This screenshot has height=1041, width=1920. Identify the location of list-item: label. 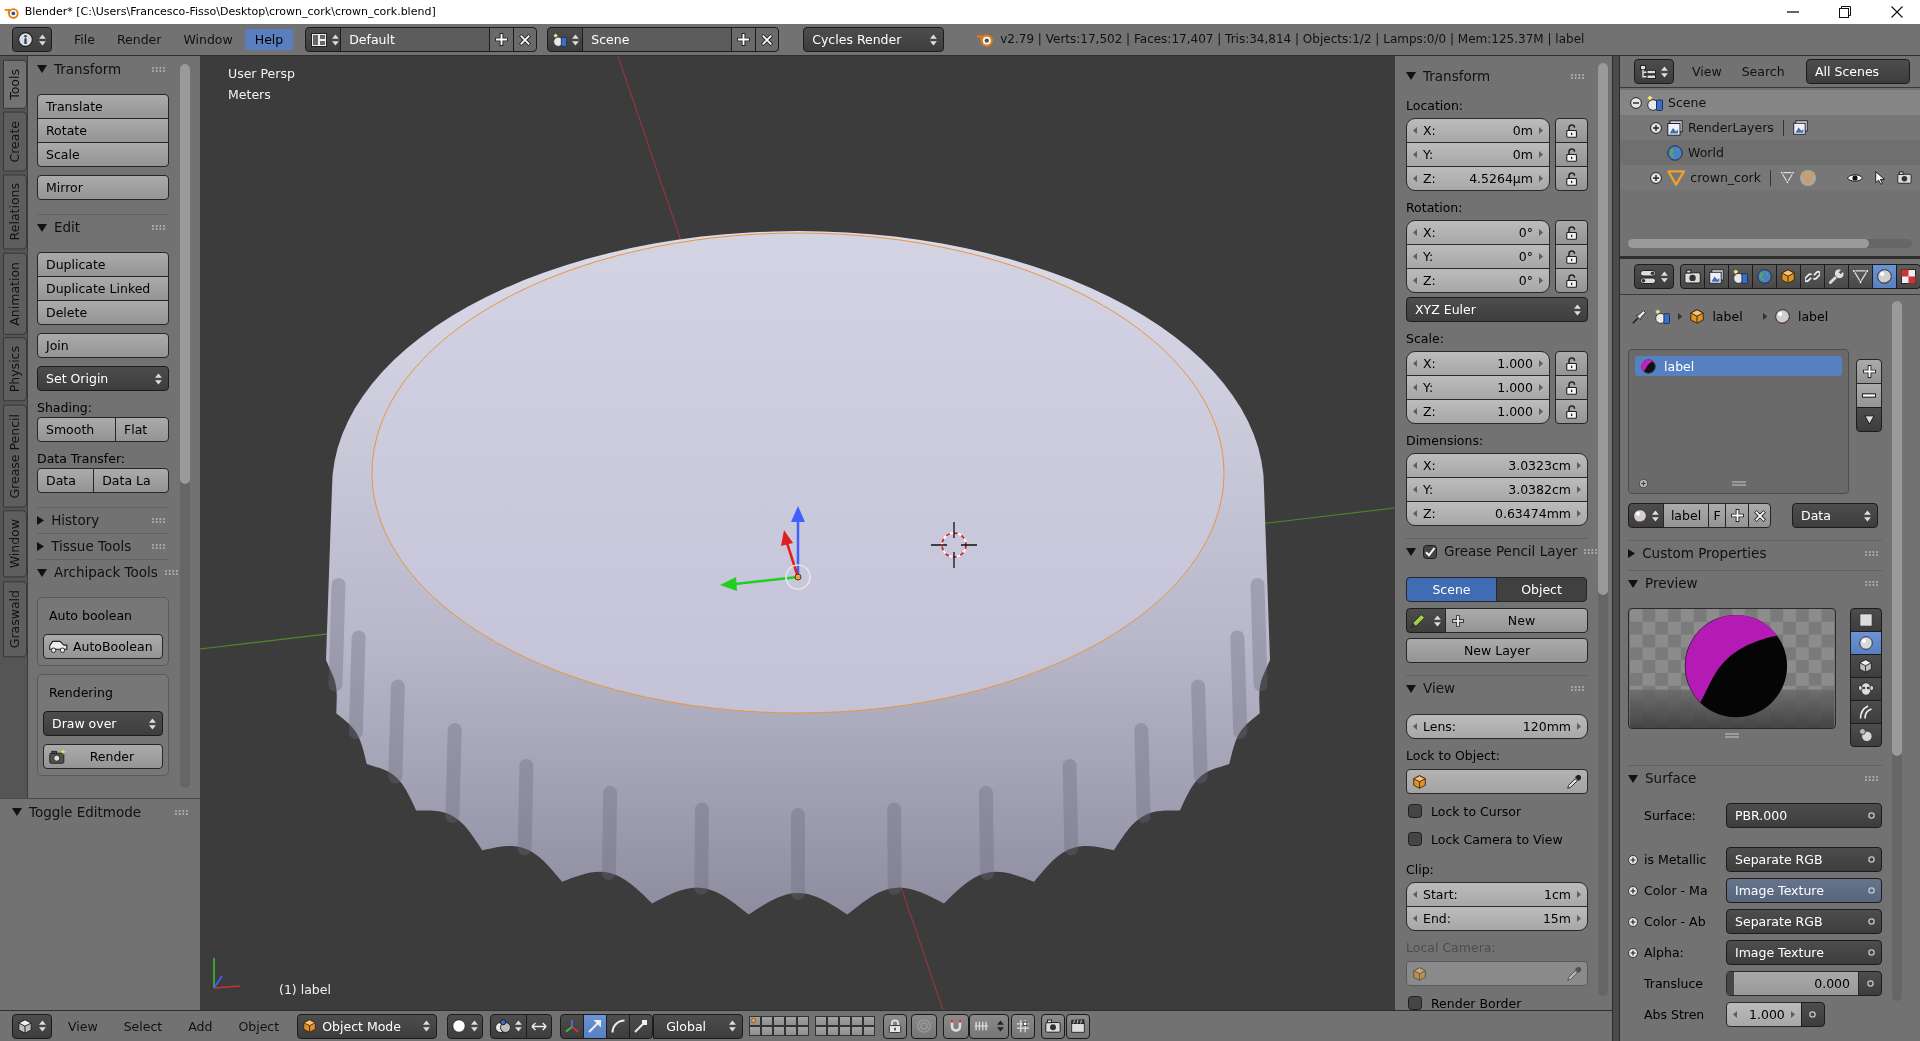
(1738, 366).